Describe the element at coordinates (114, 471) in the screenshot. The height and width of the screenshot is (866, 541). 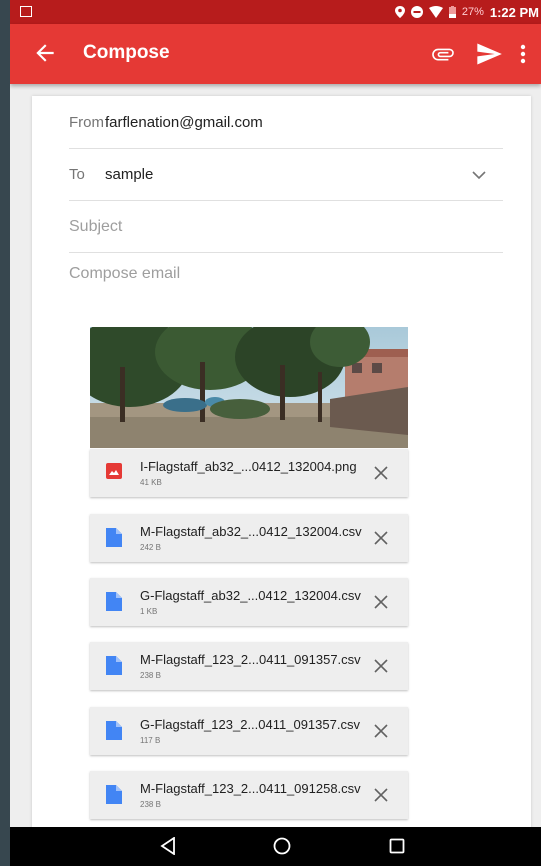
I see `image-file-icon` at that location.